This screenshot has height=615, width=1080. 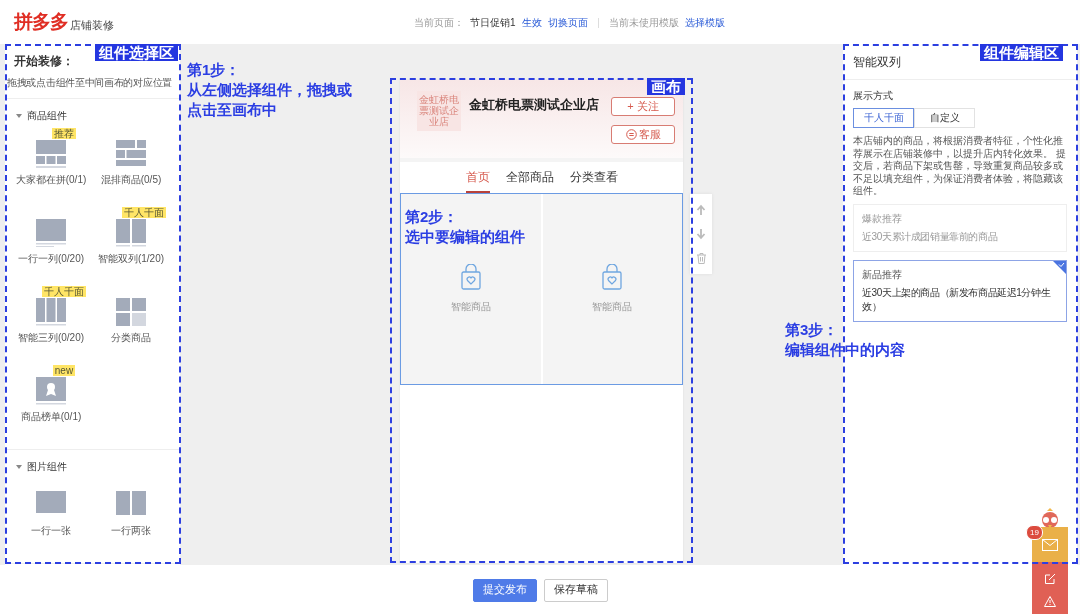 What do you see at coordinates (51, 179) in the screenshot?
I see `component-item: 大家都在拼(0/1)` at bounding box center [51, 179].